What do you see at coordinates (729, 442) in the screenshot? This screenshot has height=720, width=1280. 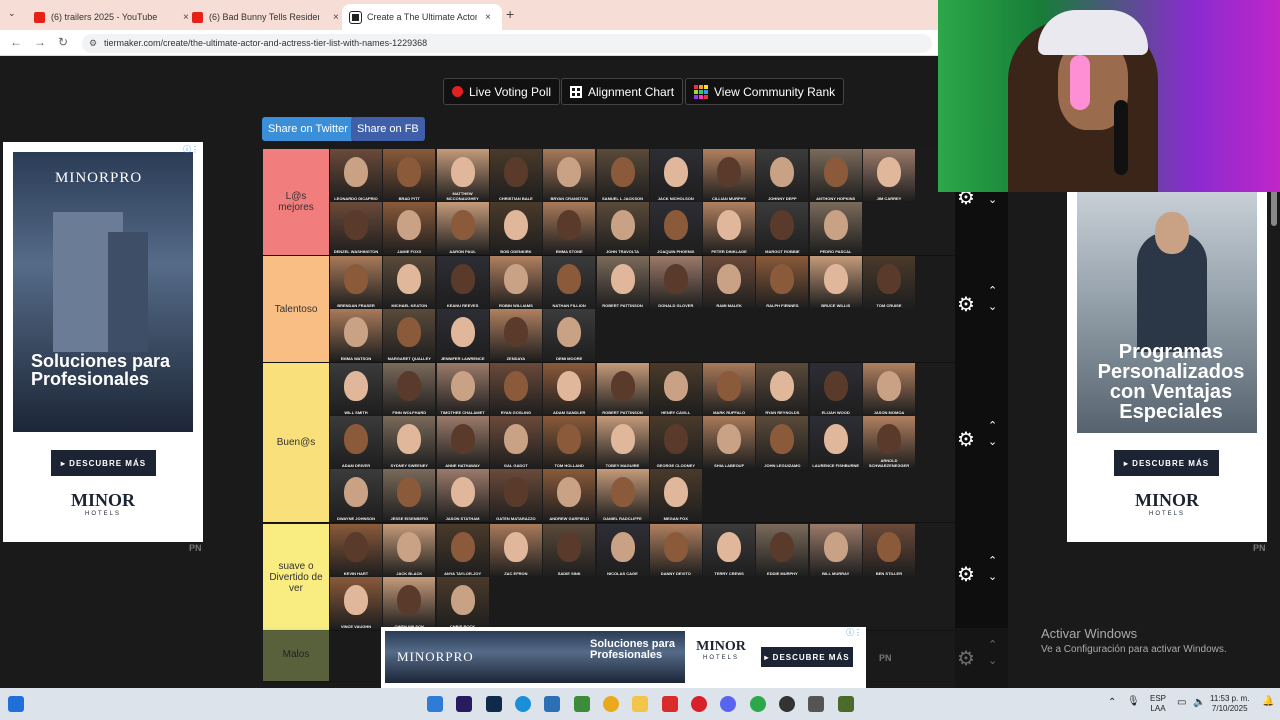 I see `actor-card: SHIA LABEOUF` at bounding box center [729, 442].